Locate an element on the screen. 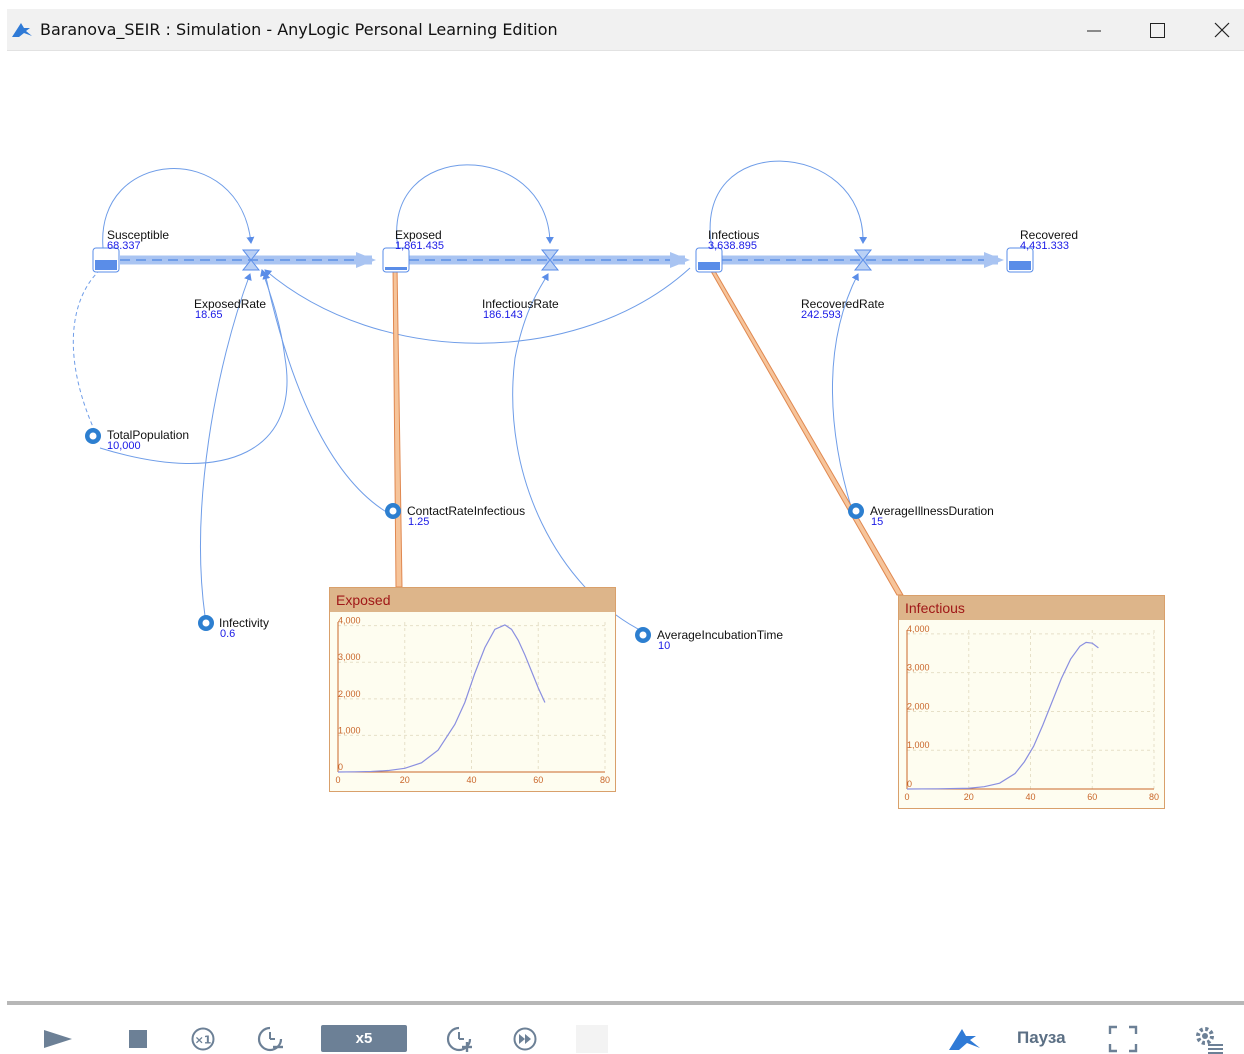  flow-value-infectious-rate: 186.143 is located at coordinates (503, 315).